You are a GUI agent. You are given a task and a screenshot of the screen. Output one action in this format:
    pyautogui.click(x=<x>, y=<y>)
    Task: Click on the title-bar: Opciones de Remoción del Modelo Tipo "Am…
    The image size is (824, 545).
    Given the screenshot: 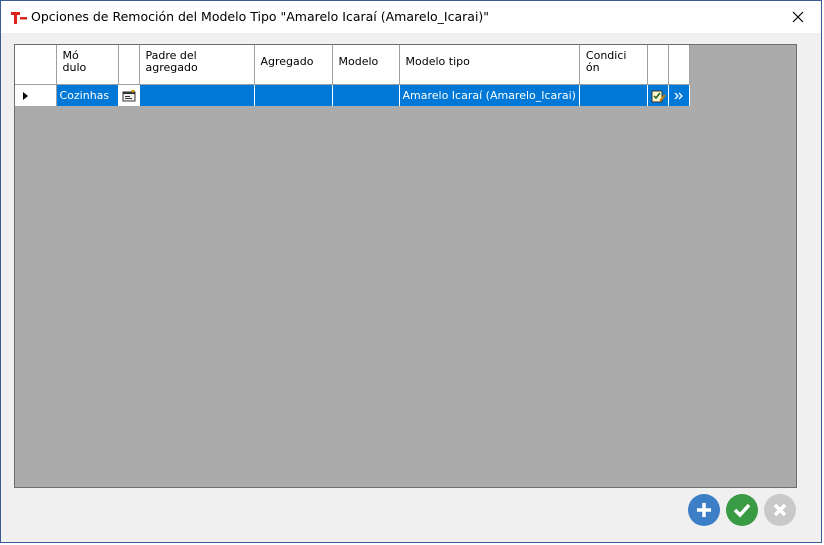 What is the action you would take?
    pyautogui.click(x=411, y=17)
    